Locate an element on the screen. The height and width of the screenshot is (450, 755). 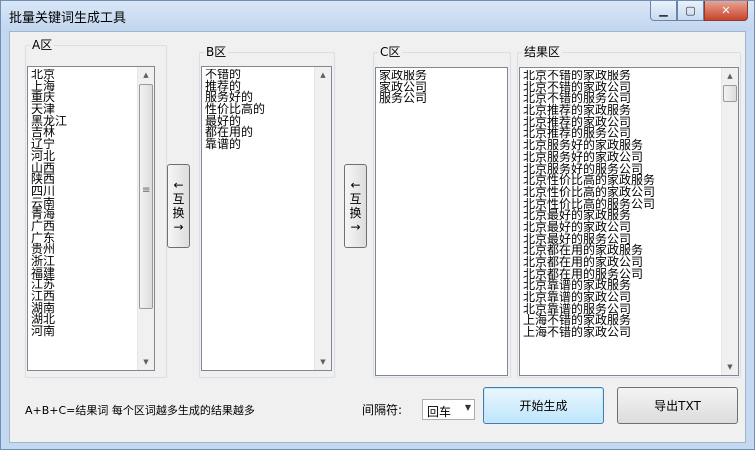
separator-label: 间隔符: is located at coordinates (382, 410).